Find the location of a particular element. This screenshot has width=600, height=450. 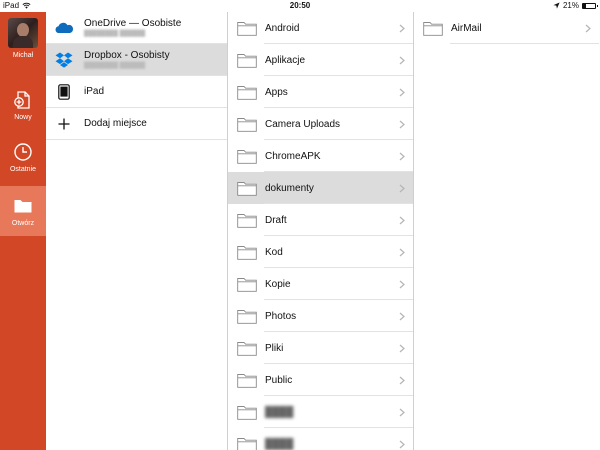

folder-row: Photos is located at coordinates (320, 316).